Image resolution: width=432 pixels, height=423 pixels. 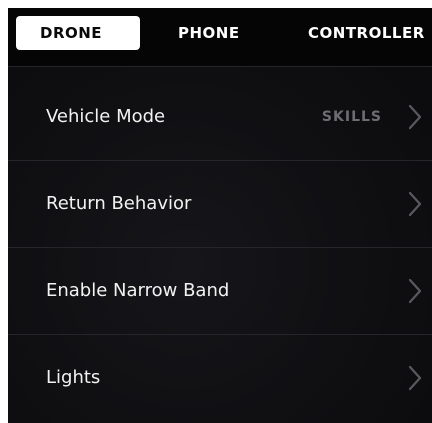 I want to click on tab-bar: DRONE PHONE CONTROLLER, so click(x=220, y=37).